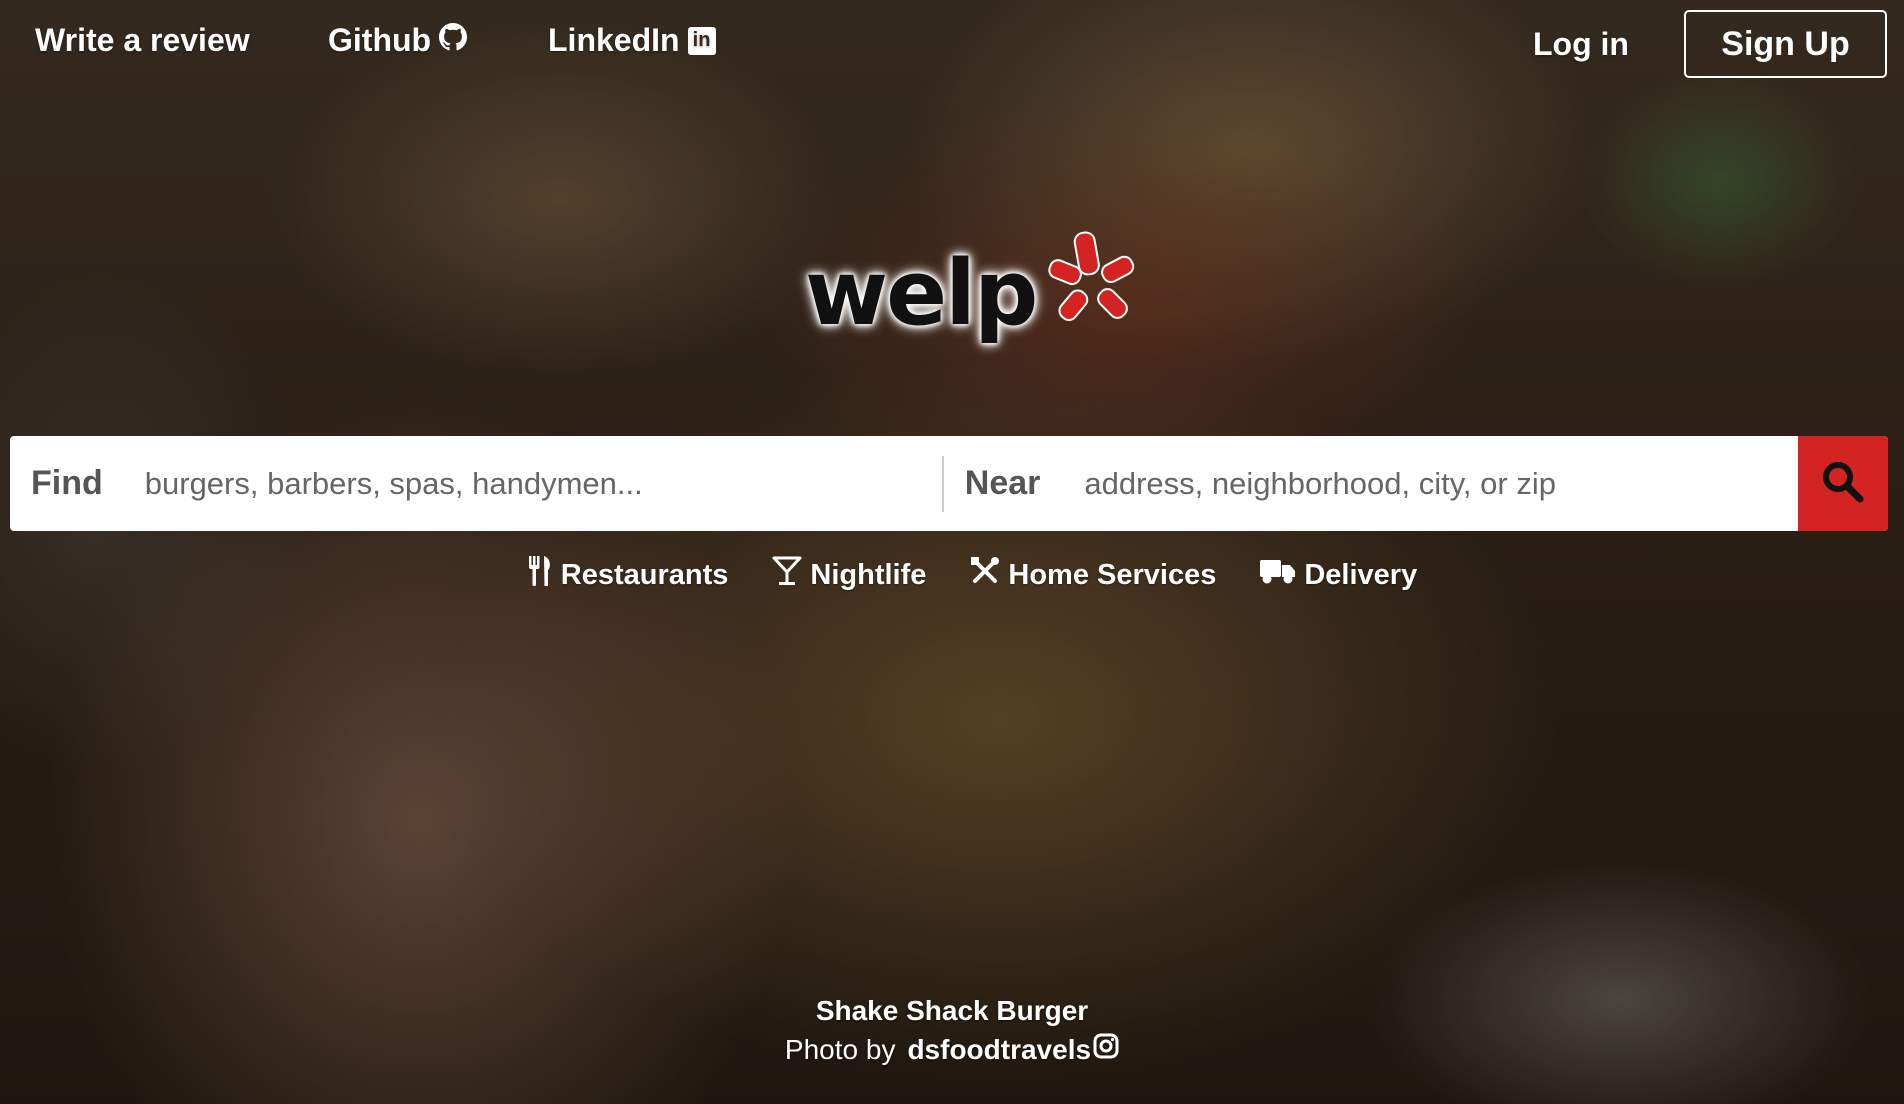 This screenshot has height=1104, width=1904. I want to click on category-restaurants: Restaurants, so click(628, 575).